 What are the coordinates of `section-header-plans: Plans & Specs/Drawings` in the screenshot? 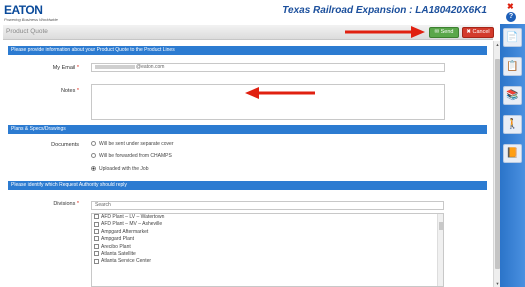 It's located at (247, 129).